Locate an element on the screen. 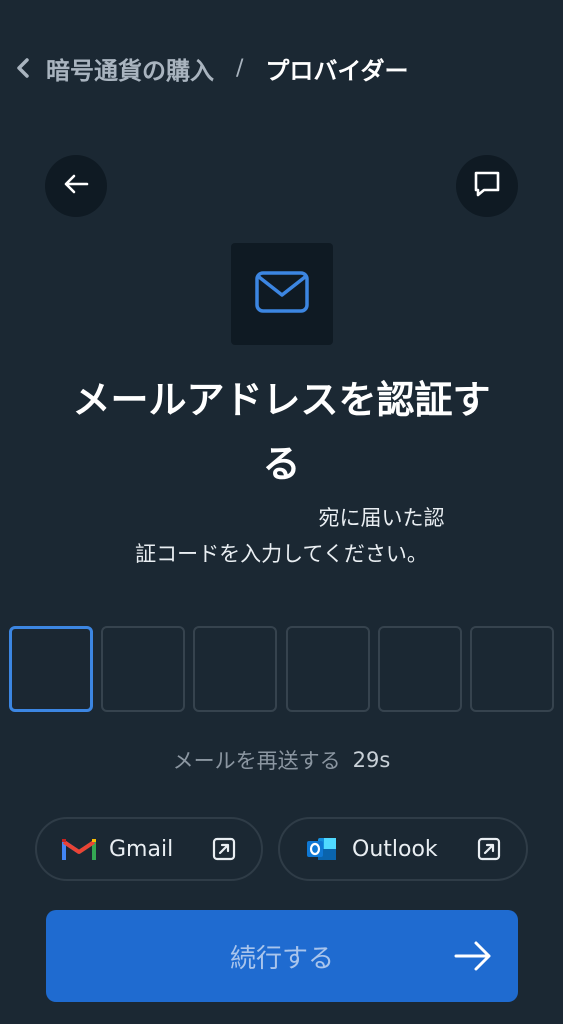 The height and width of the screenshot is (1024, 563). subtitle-line-1: 宛に届いた認 is located at coordinates (381, 518).